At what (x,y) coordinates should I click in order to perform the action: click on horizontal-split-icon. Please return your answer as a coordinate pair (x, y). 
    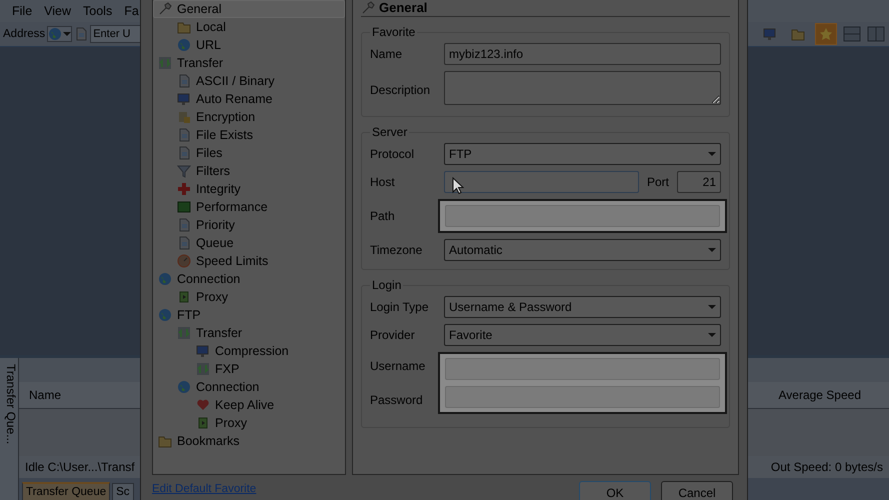
    Looking at the image, I should click on (852, 34).